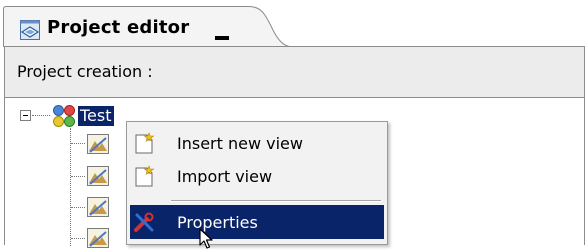 The height and width of the screenshot is (252, 587). I want to click on wrench-icon, so click(144, 222).